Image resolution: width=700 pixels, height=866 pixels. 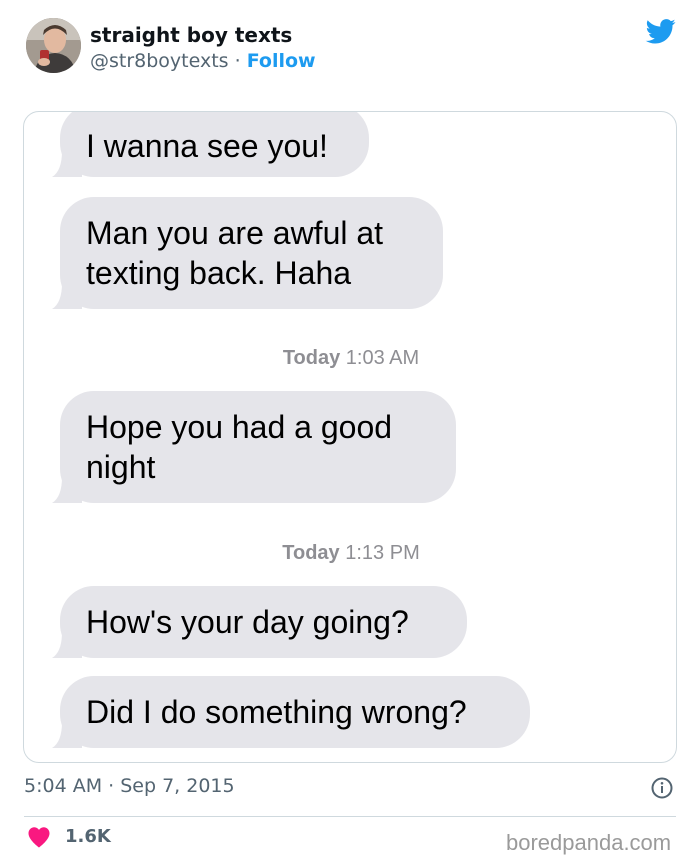 I want to click on author-handle: @str8boytexts, so click(x=159, y=61).